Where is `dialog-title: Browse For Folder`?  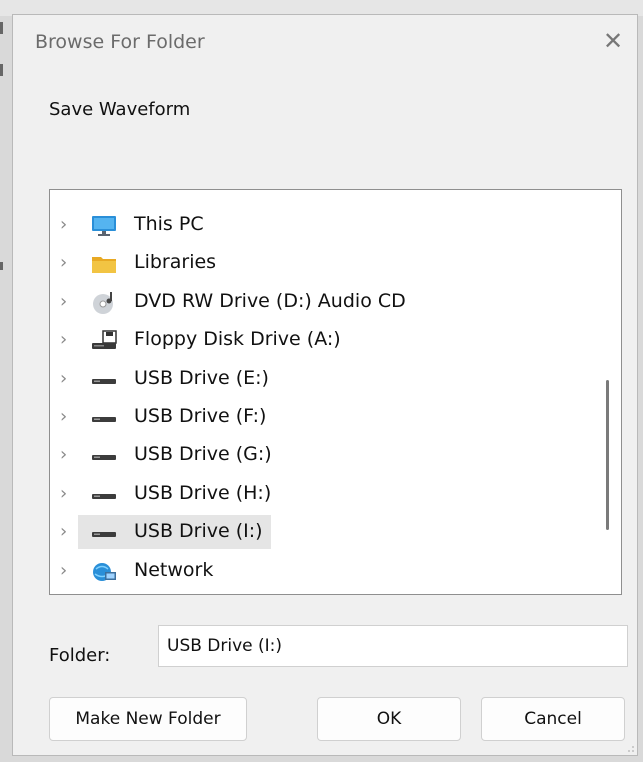
dialog-title: Browse For Folder is located at coordinates (120, 42).